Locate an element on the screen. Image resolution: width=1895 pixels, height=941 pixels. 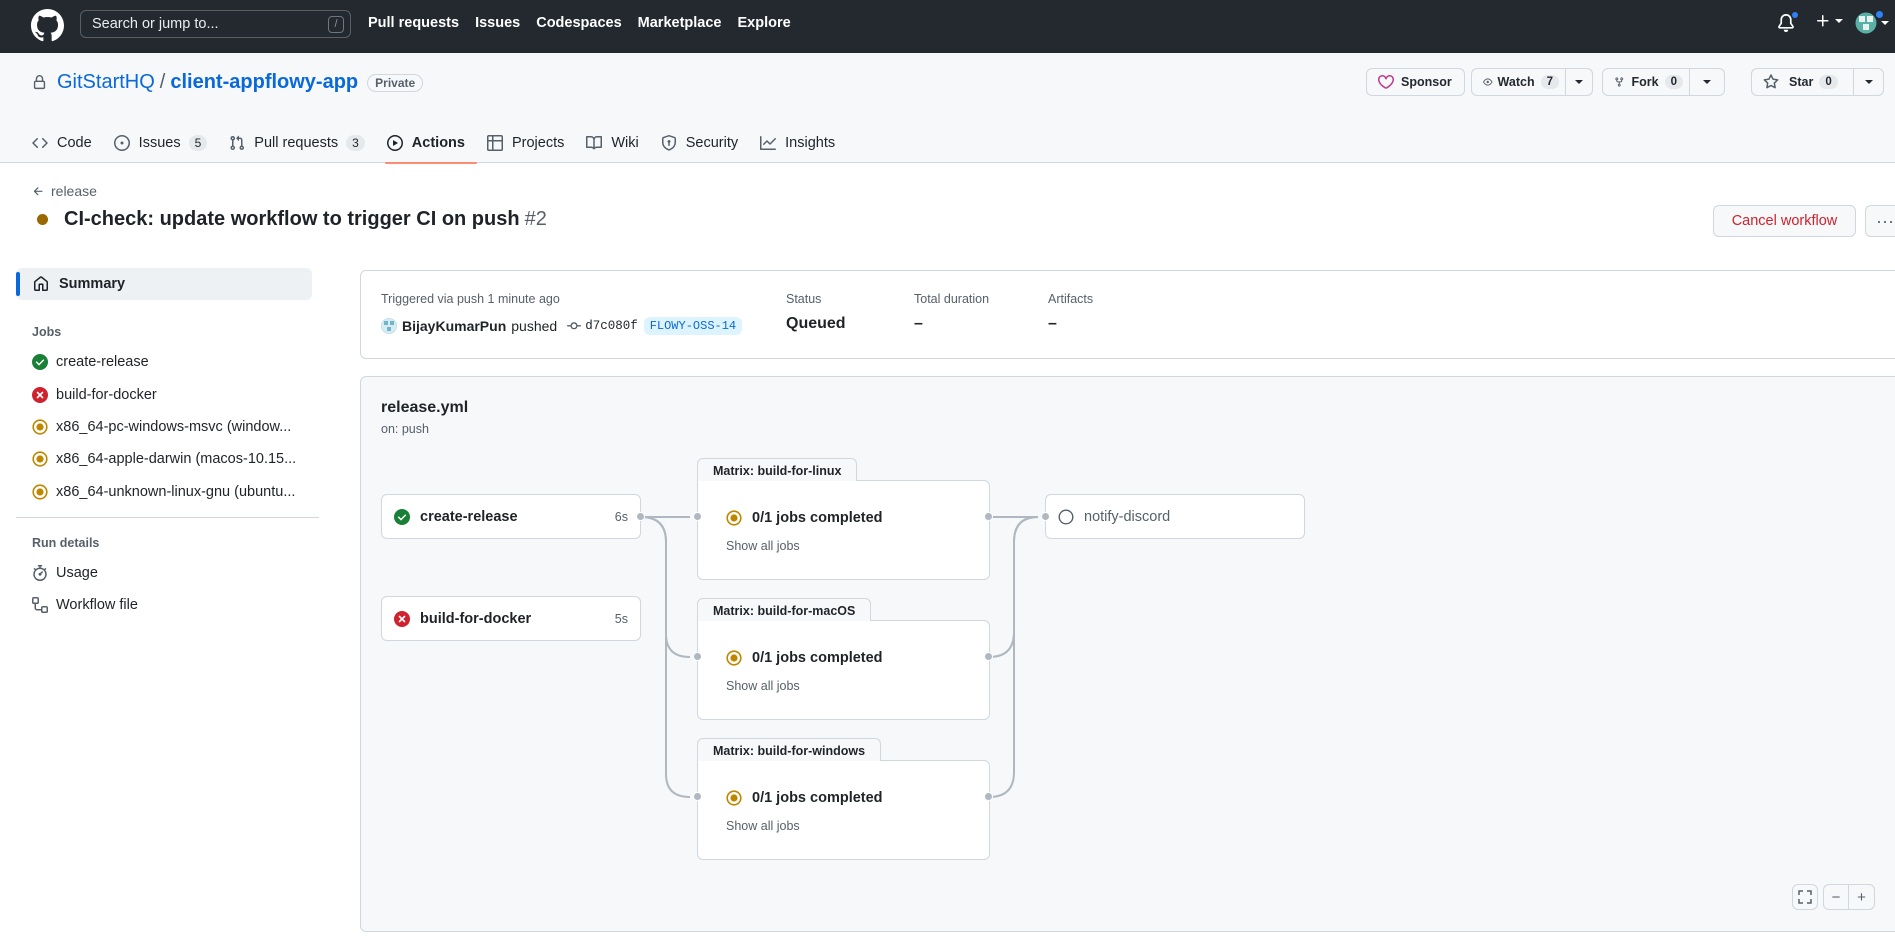
star-label: Star is located at coordinates (1801, 82).